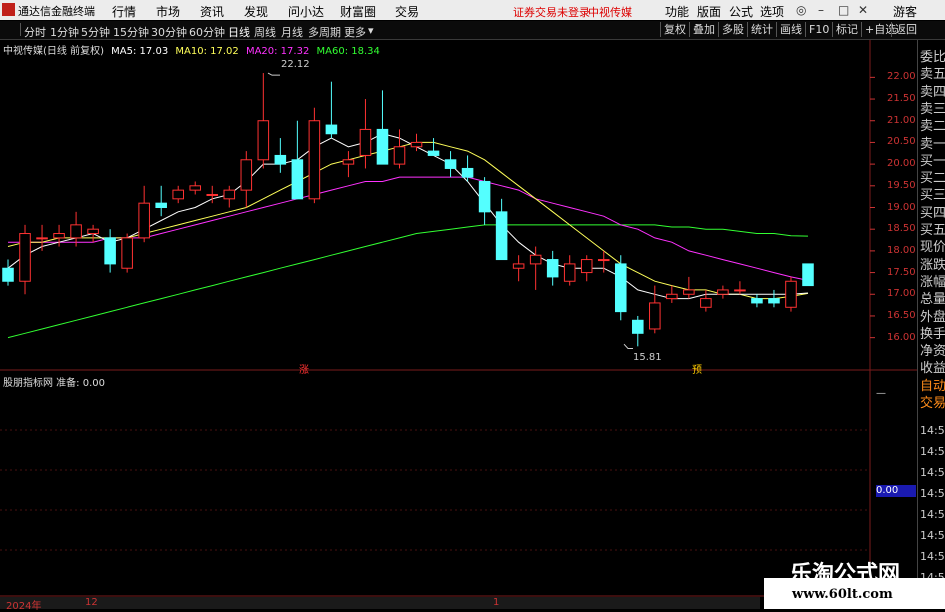 Image resolution: width=945 pixels, height=612 pixels. I want to click on user-label: 游客, so click(905, 11).